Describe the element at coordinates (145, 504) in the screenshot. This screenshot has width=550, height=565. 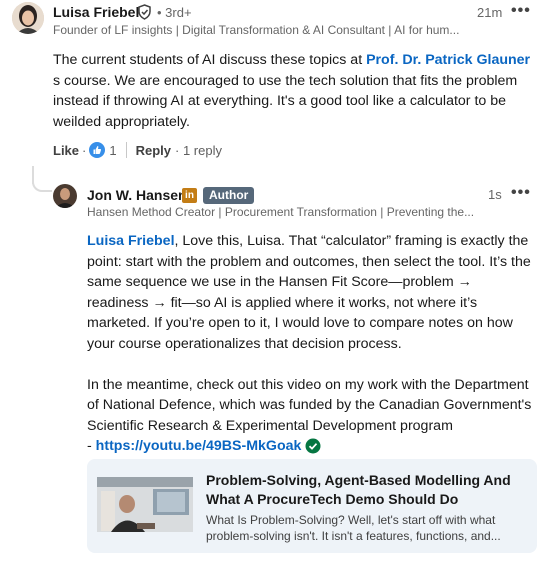
I see `video-thumbnail` at that location.